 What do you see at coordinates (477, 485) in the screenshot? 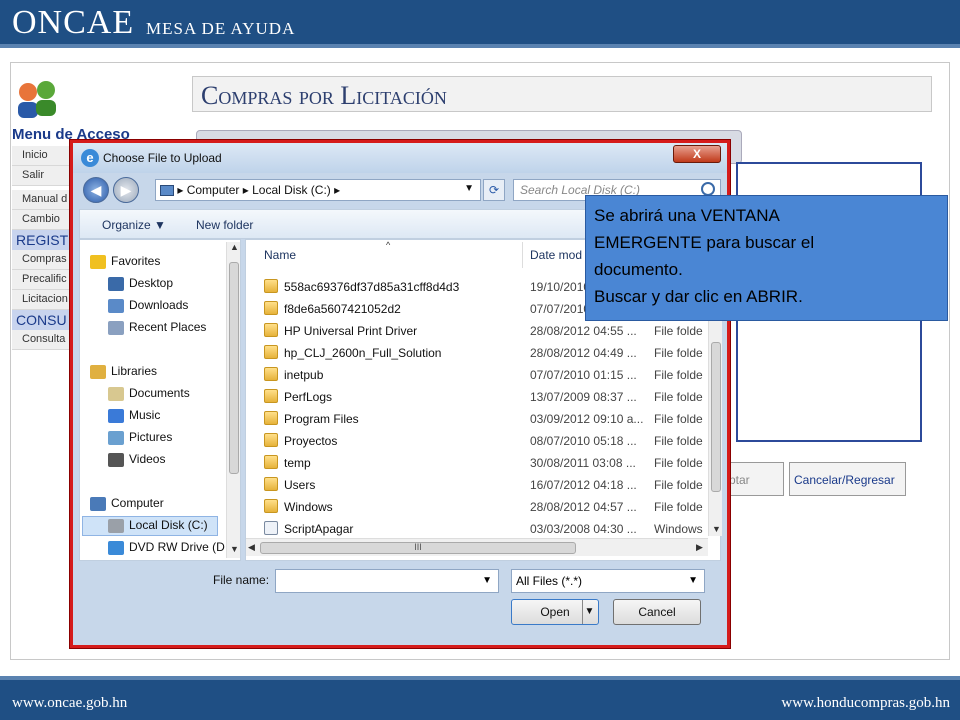
I see `file-row: Users 16/07/2012 04:18 ... File folde` at bounding box center [477, 485].